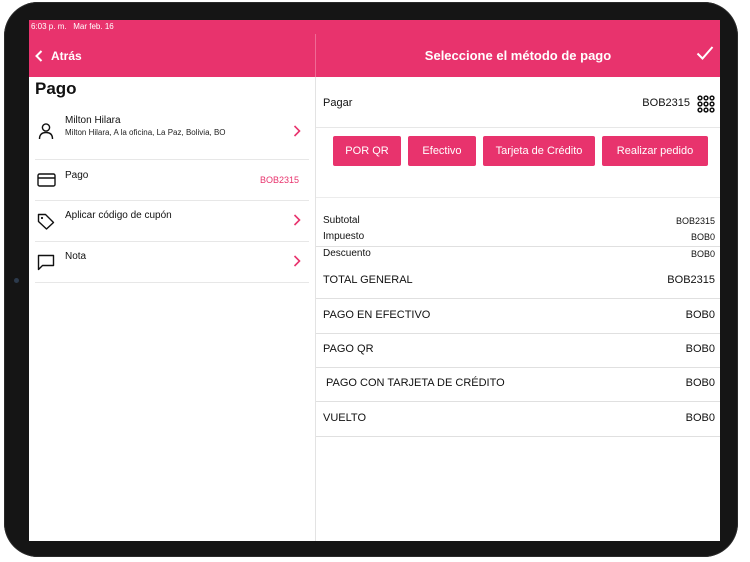 The image size is (750, 562). What do you see at coordinates (518, 419) in the screenshot?
I see `change-row: VUELTO BOB0` at bounding box center [518, 419].